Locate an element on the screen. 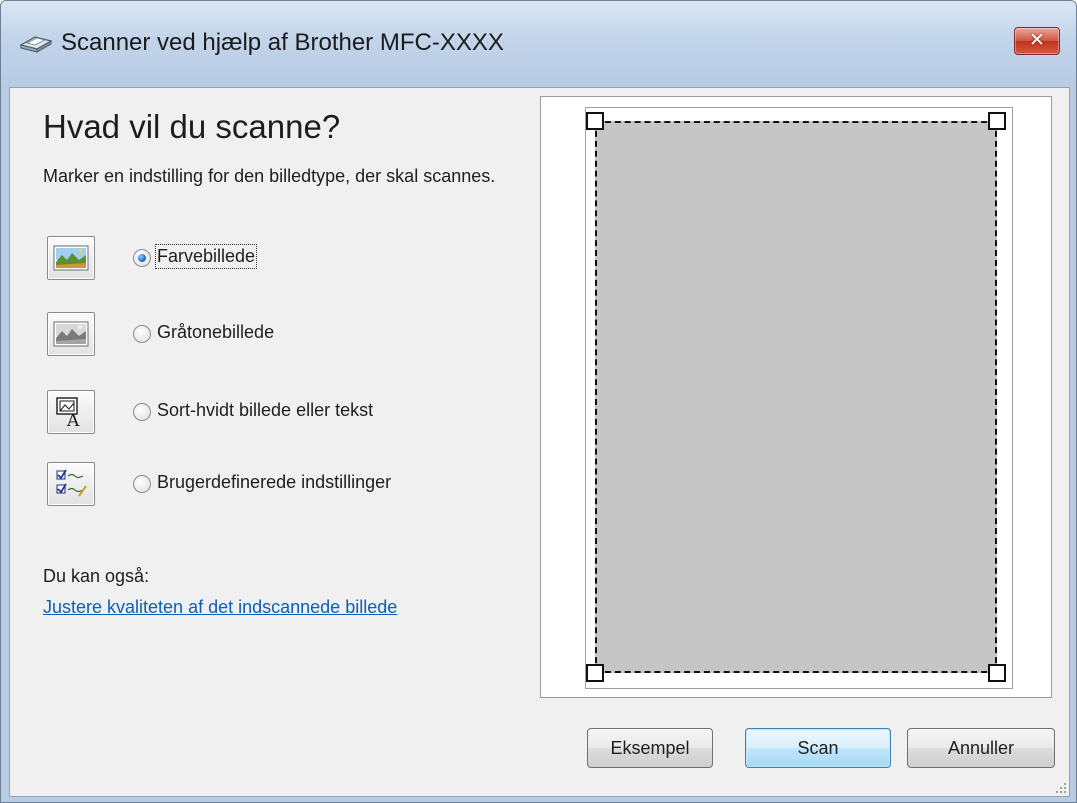  preview-button: Eksempel is located at coordinates (650, 748).